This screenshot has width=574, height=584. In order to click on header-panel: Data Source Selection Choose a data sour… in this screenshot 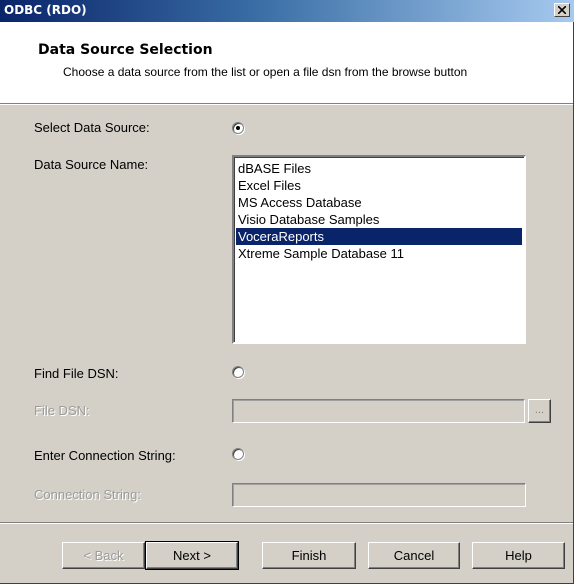, I will do `click(286, 63)`.